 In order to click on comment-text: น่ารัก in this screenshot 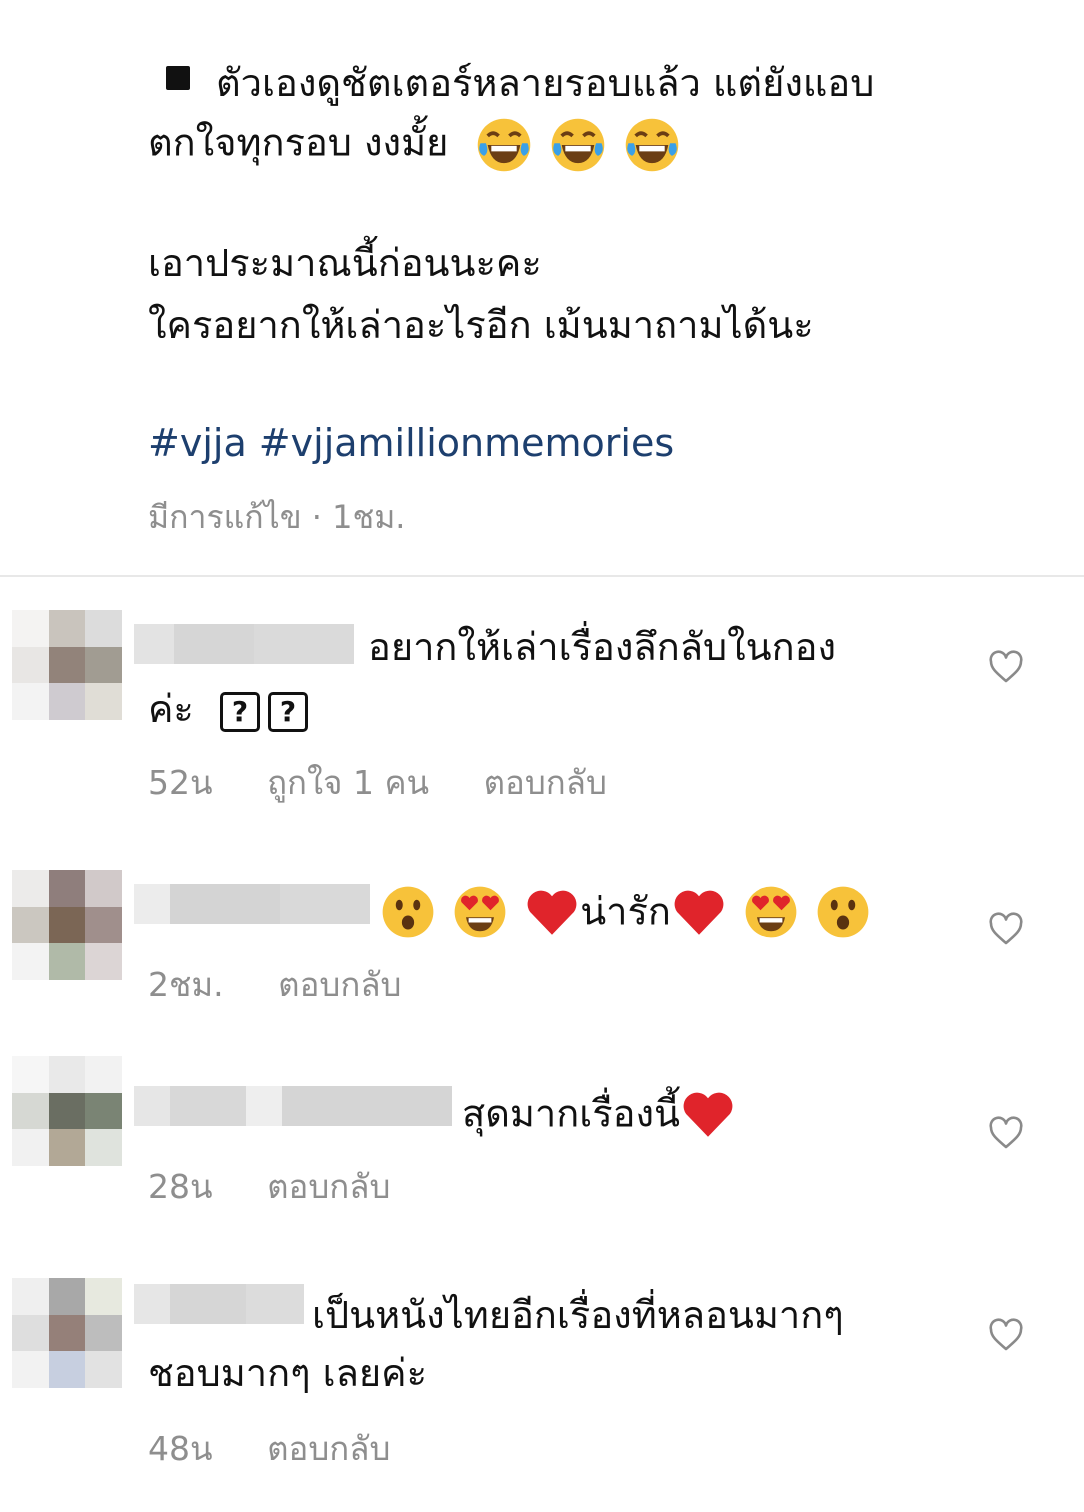, I will do `click(625, 911)`.